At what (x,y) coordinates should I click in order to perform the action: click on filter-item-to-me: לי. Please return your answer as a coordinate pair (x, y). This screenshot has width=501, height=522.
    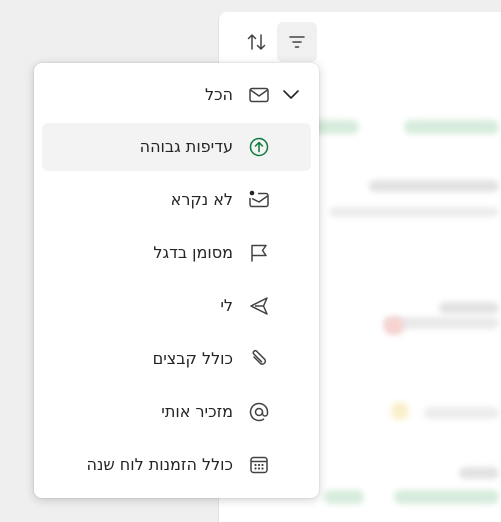
    Looking at the image, I should click on (176, 306).